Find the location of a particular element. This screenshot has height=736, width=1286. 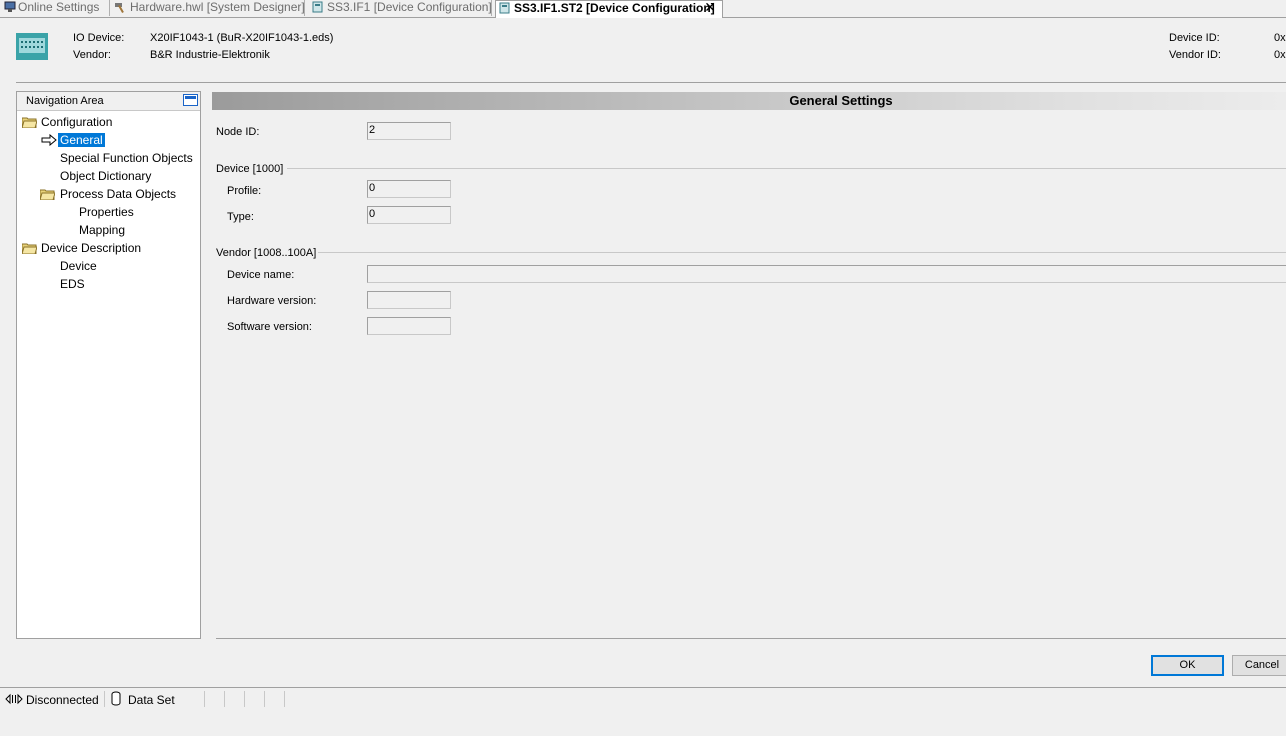

close-tab-icon: ✕ is located at coordinates (710, 7).